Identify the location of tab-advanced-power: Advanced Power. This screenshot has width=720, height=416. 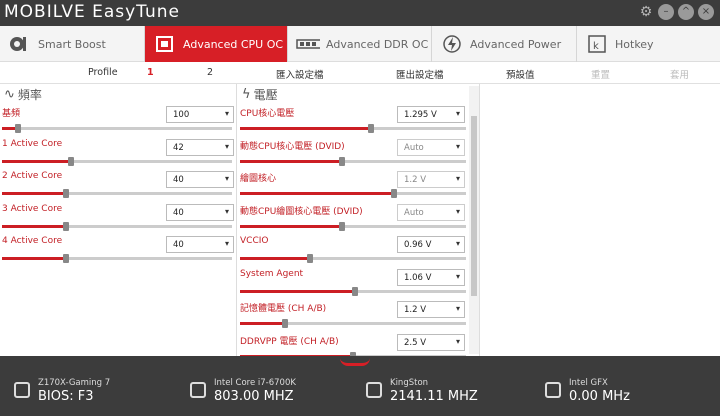
(504, 44).